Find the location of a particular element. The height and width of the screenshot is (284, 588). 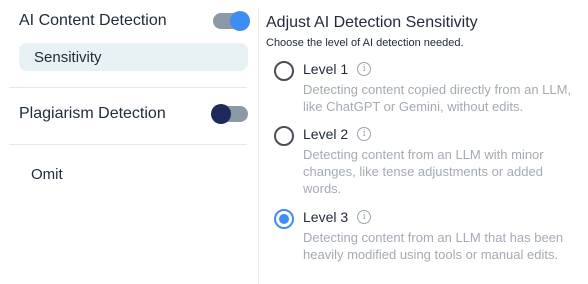

level-label: Level 2 is located at coordinates (326, 134).